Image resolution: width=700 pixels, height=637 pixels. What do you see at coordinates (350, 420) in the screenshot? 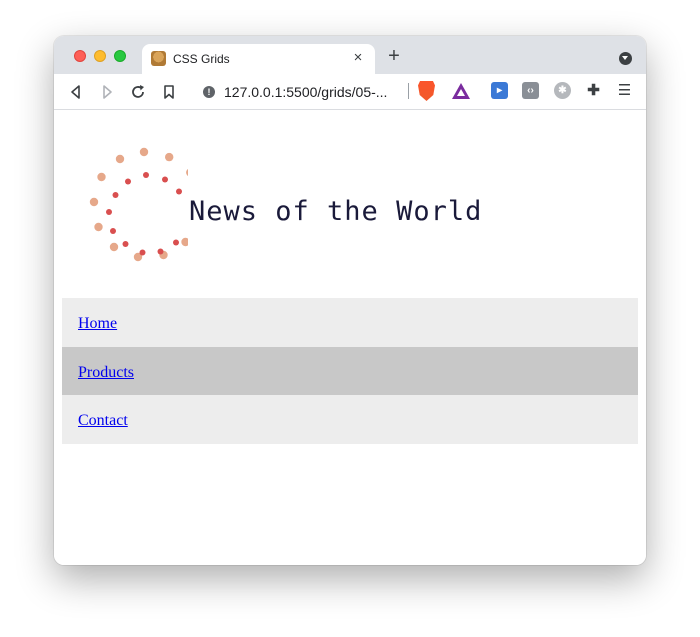
I see `nav-item-contact: Contact` at bounding box center [350, 420].